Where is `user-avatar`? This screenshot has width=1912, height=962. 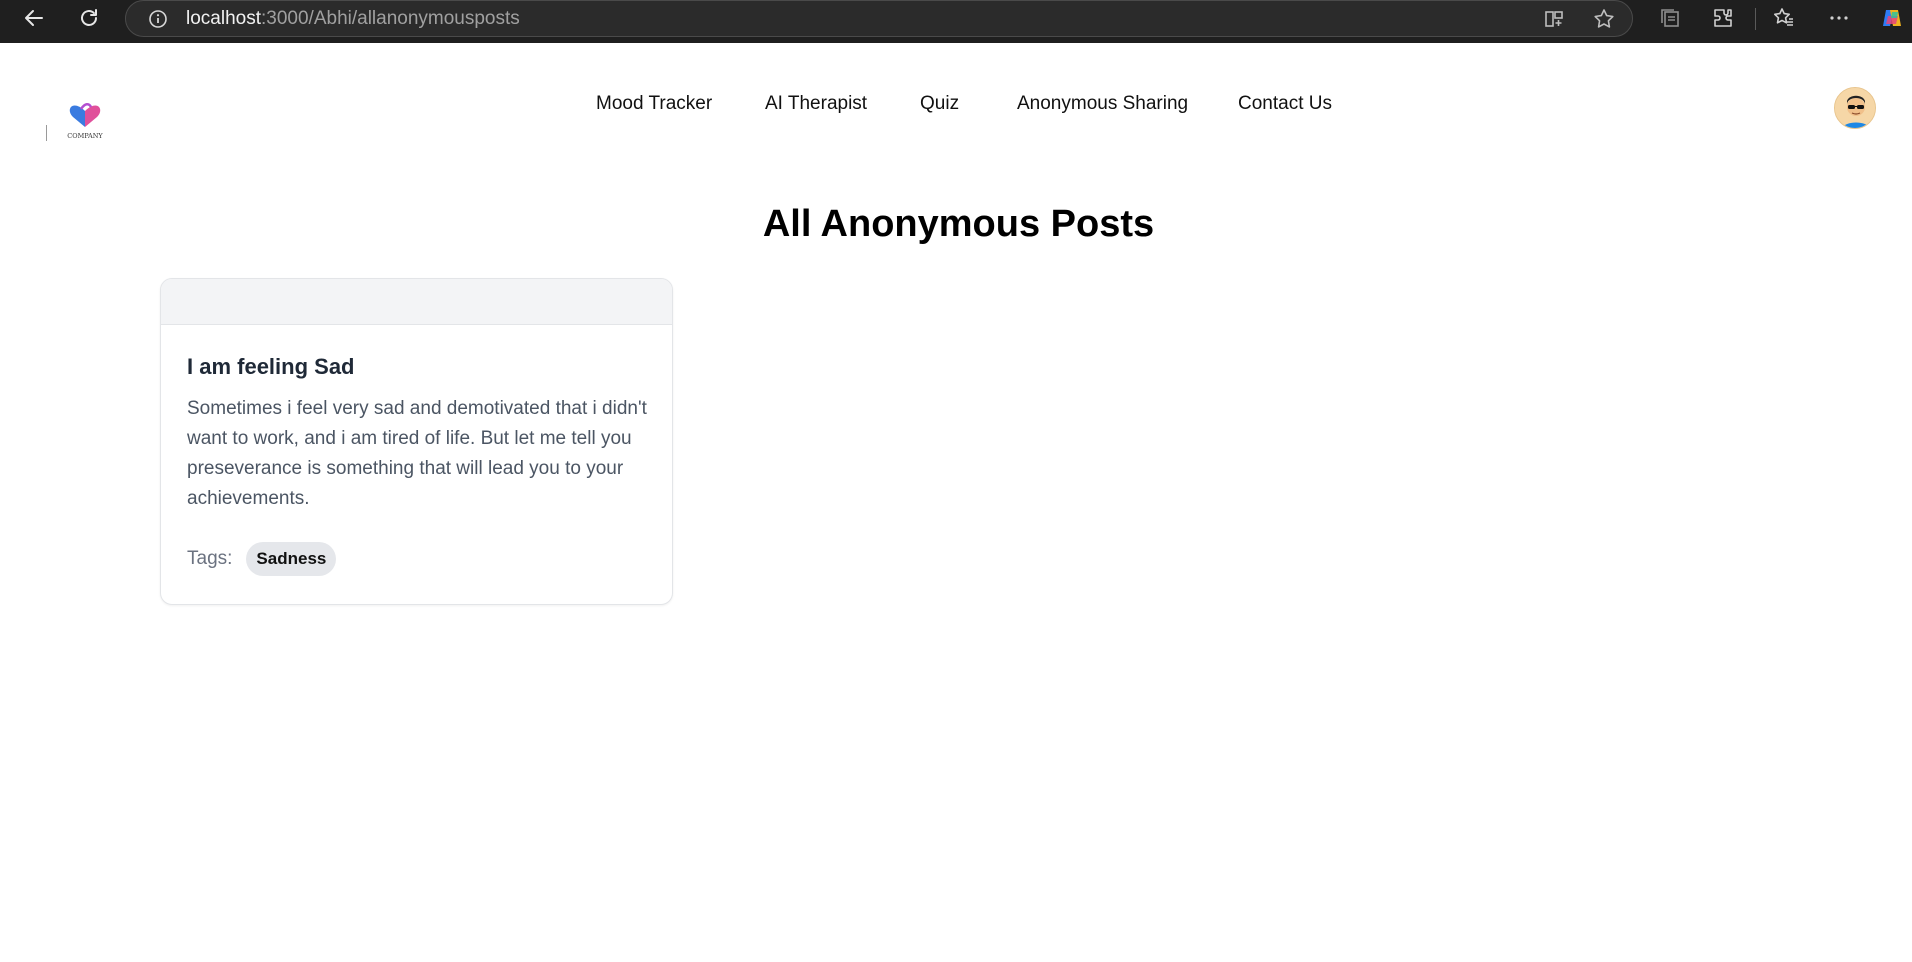 user-avatar is located at coordinates (1855, 108).